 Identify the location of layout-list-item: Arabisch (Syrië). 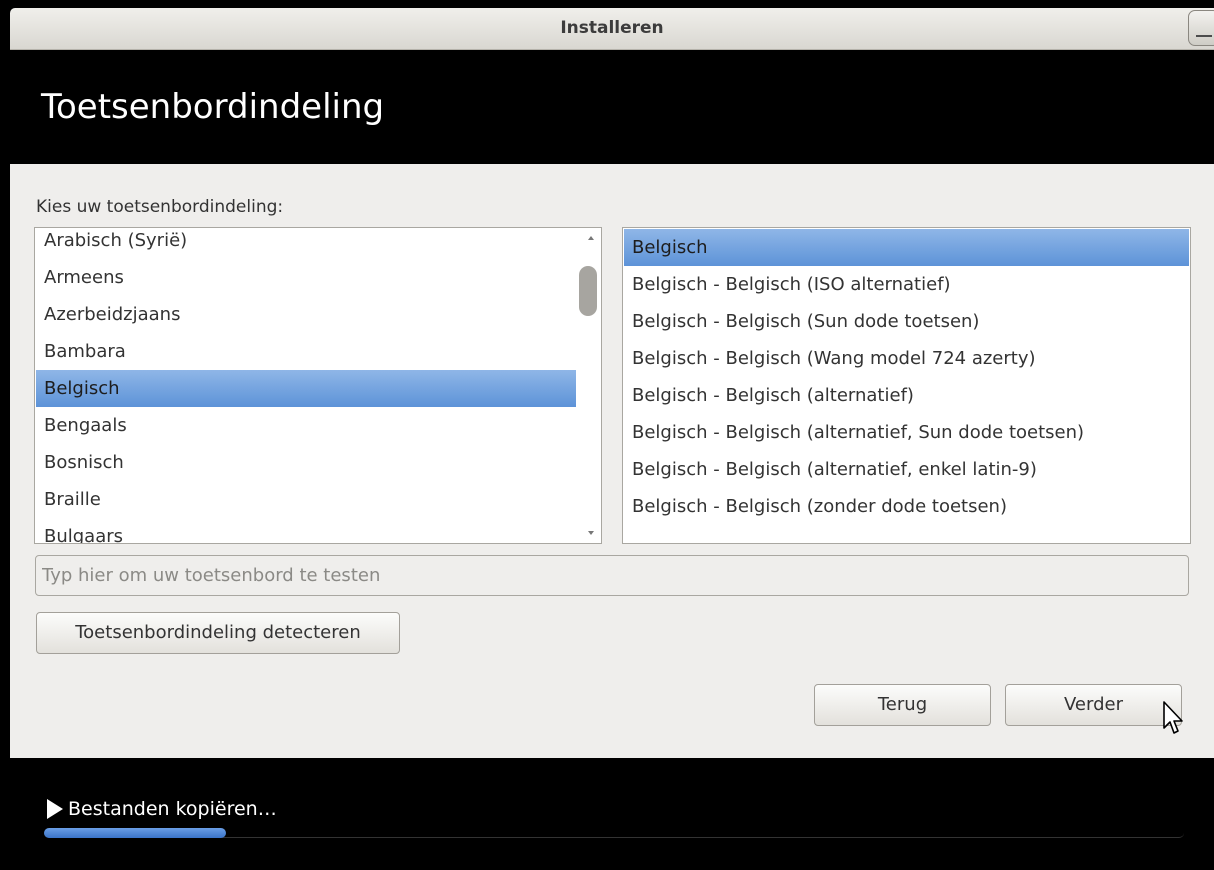
(306, 243).